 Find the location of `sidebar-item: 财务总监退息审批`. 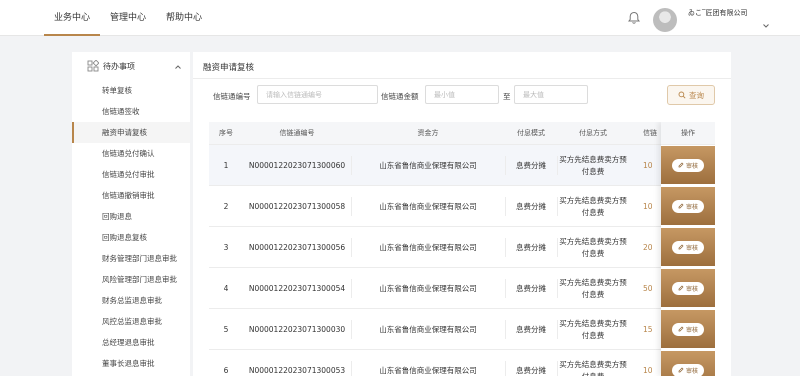

sidebar-item: 财务总监退息审批 is located at coordinates (131, 300).